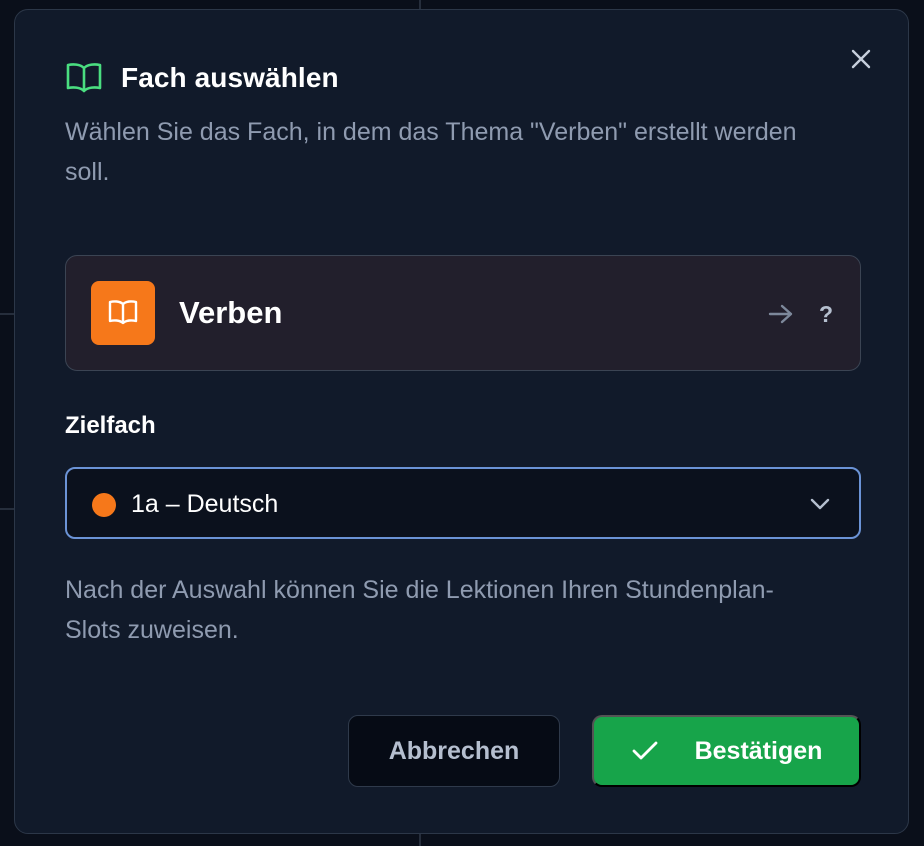 The height and width of the screenshot is (846, 924). Describe the element at coordinates (205, 504) in the screenshot. I see `selected-subject: 1a – Deutsch` at that location.